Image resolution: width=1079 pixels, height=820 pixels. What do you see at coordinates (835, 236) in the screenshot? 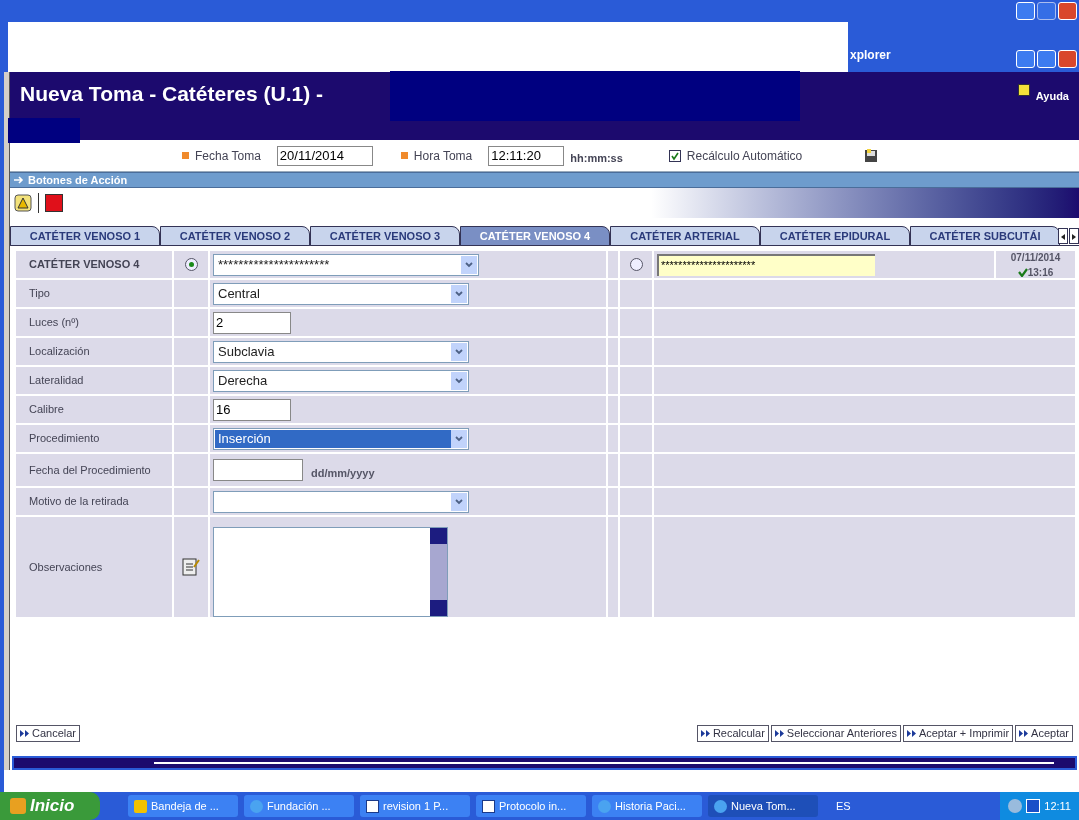
I see `tab: CATÉTER EPIDURAL` at bounding box center [835, 236].